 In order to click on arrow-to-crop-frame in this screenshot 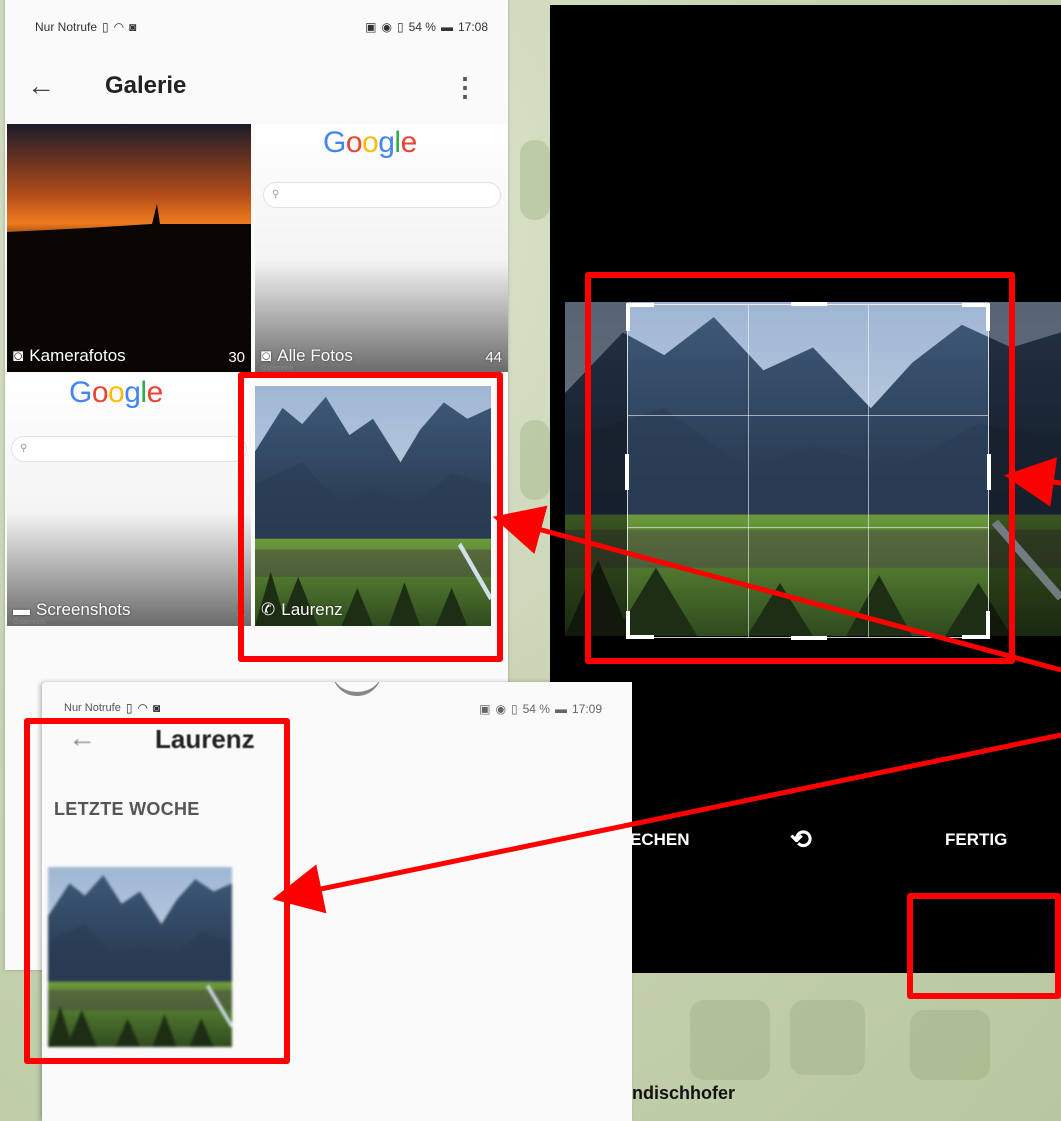, I will do `click(1032, 482)`.